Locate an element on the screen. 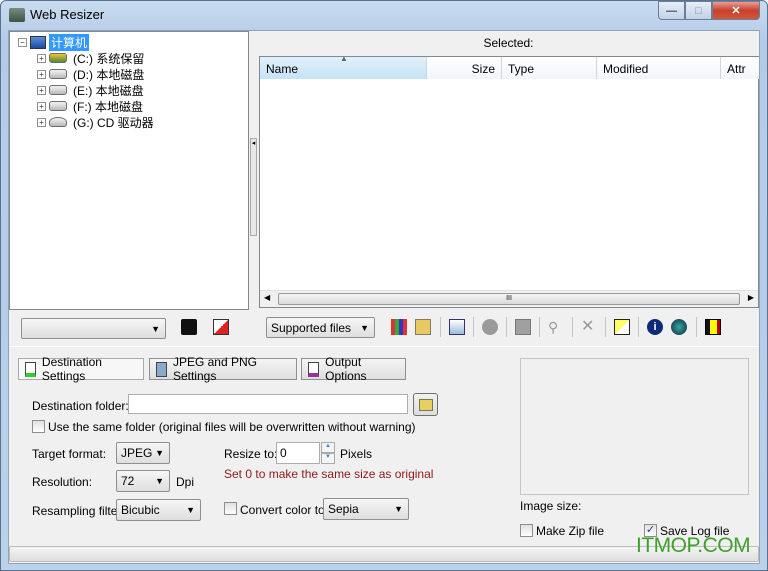  save-icon is located at coordinates (189, 327).